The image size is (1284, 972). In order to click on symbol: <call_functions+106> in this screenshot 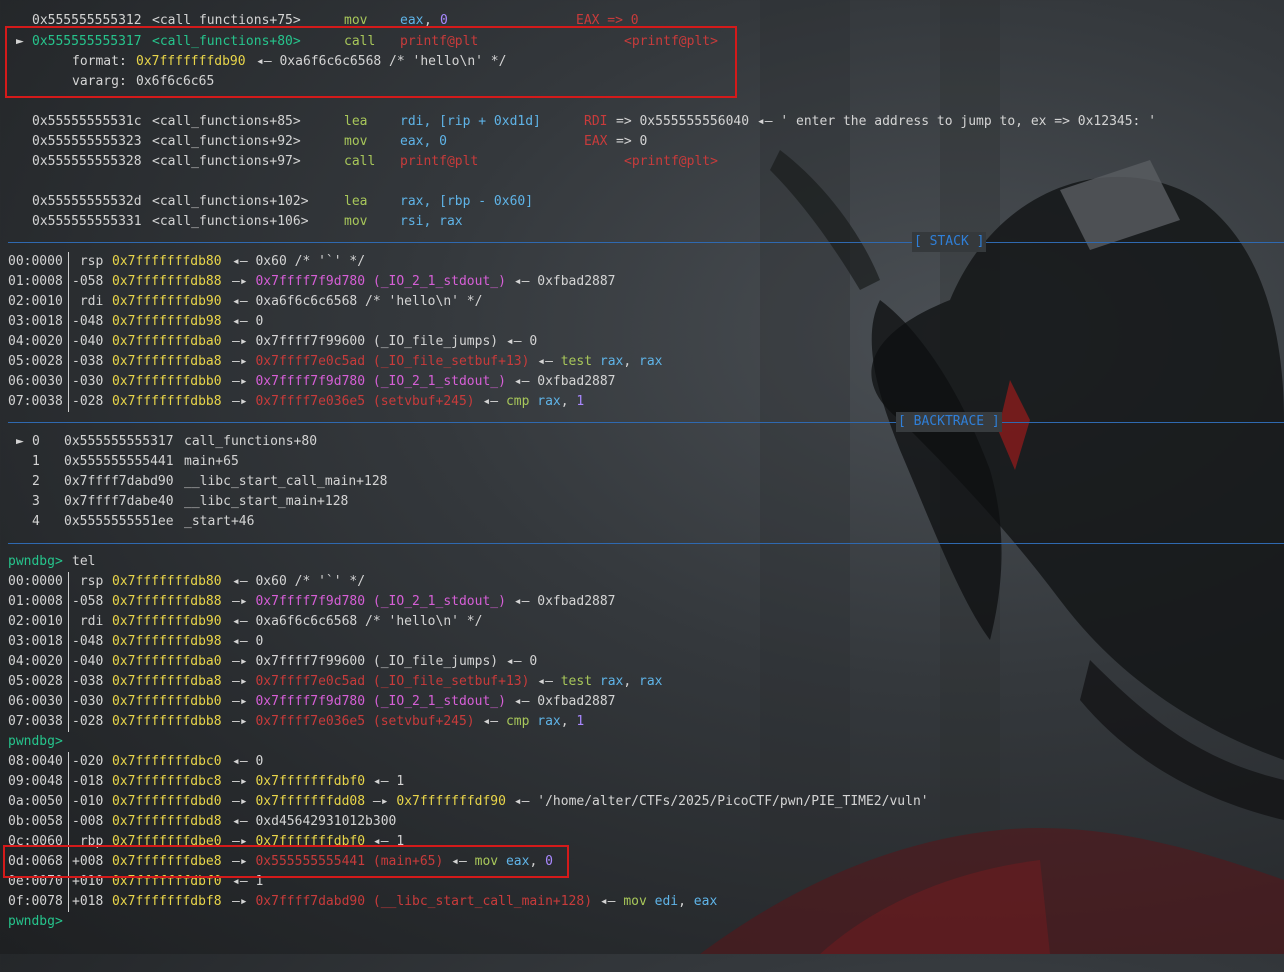, I will do `click(230, 221)`.